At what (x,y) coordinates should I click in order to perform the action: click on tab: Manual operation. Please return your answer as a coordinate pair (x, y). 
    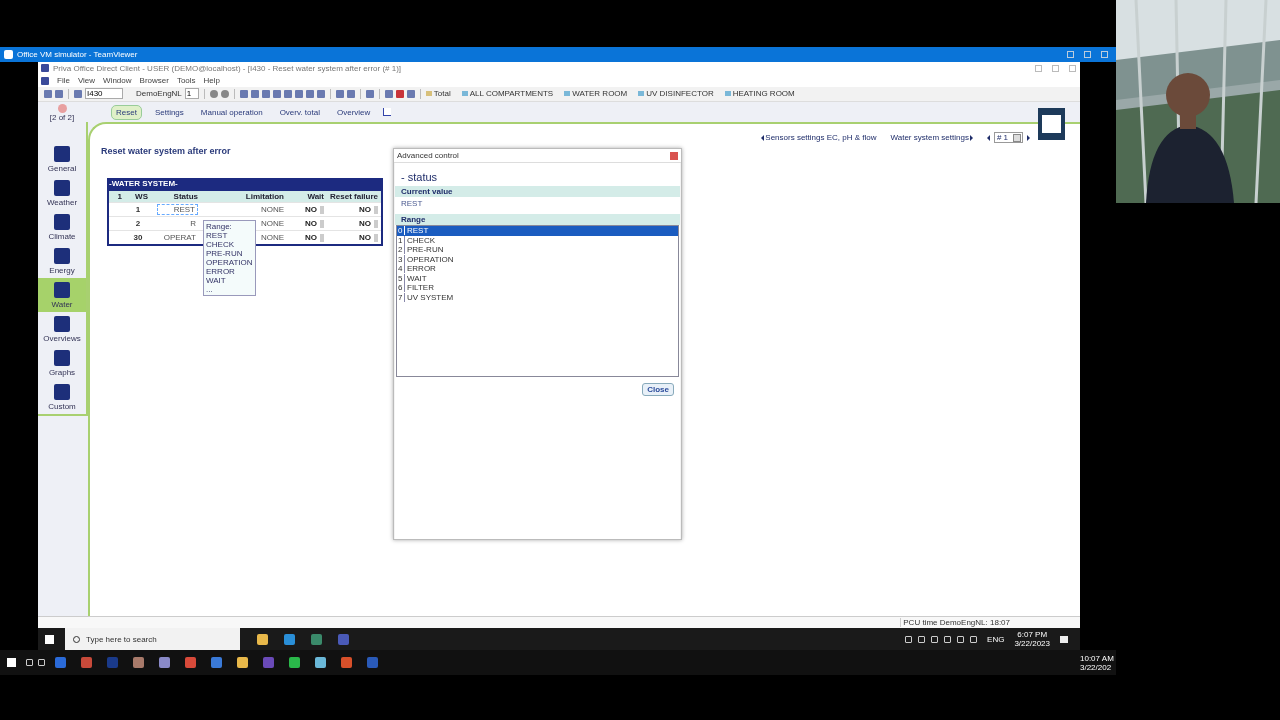
    Looking at the image, I should click on (231, 112).